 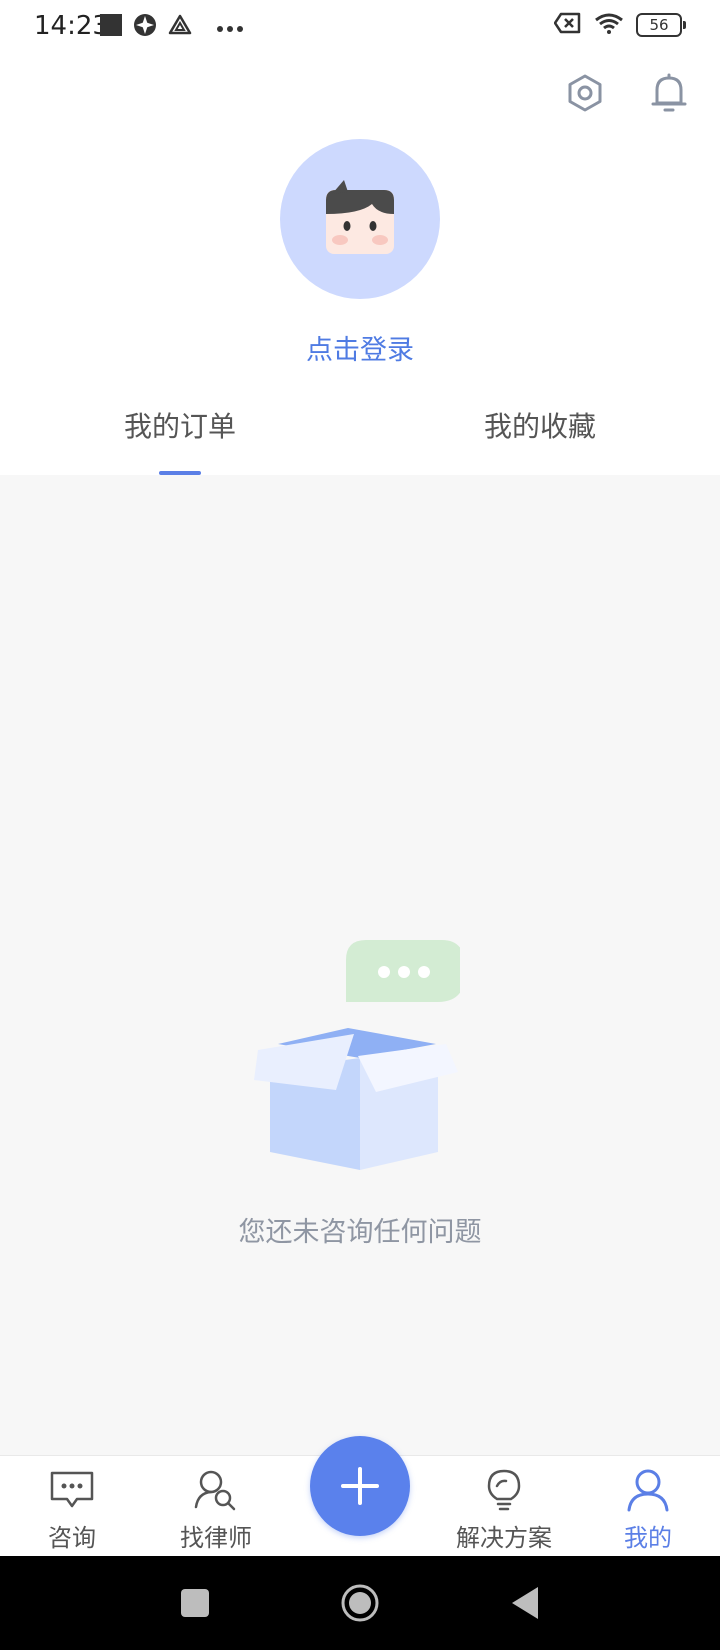 I want to click on nav-item-mine: 我的, so click(x=648, y=1509).